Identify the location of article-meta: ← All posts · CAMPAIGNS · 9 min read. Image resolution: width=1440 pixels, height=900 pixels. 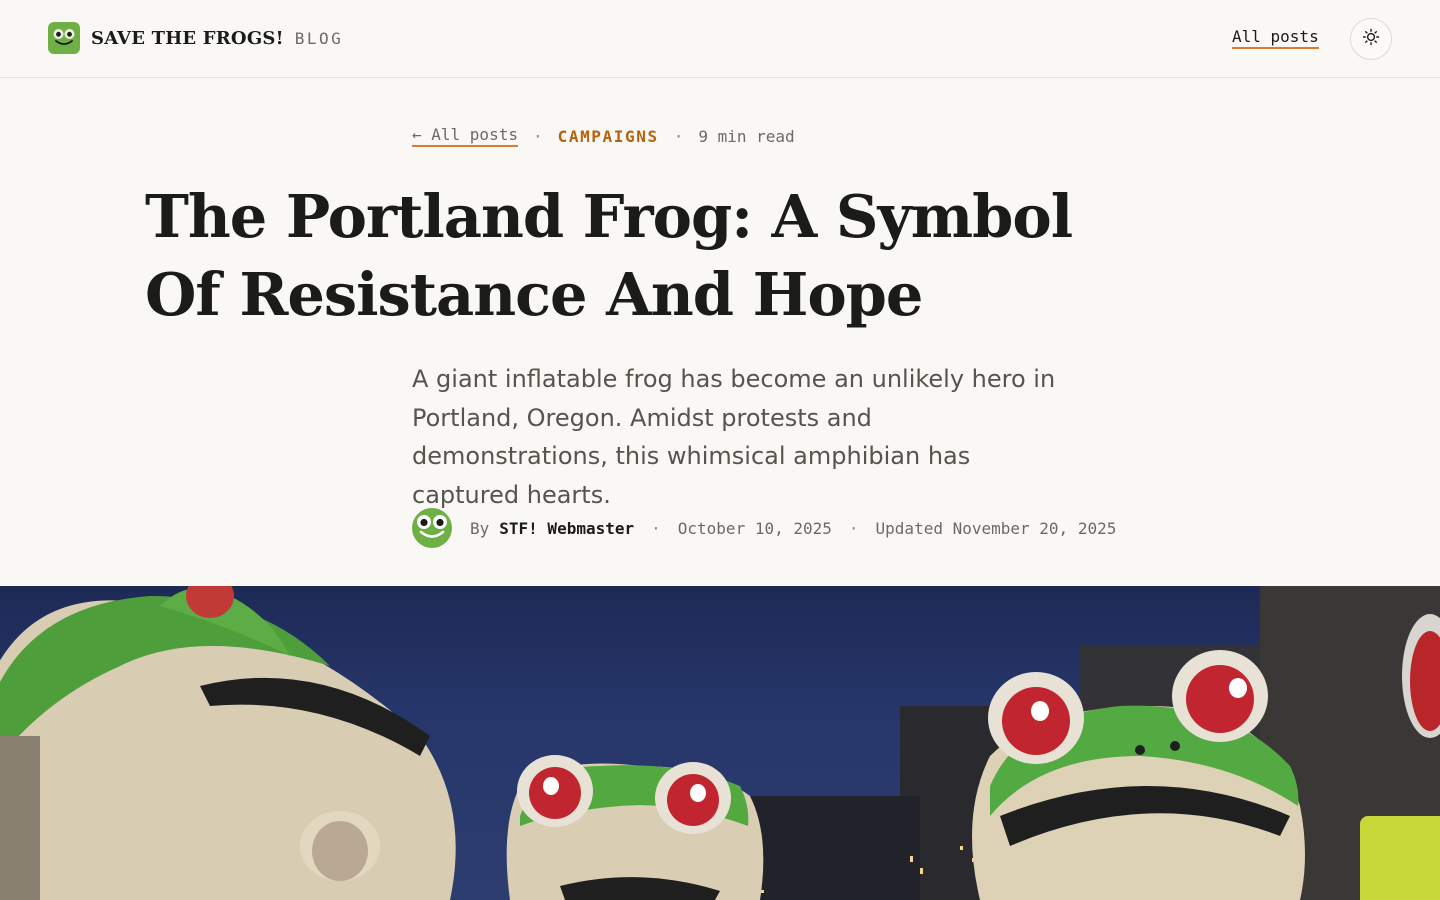
(603, 136).